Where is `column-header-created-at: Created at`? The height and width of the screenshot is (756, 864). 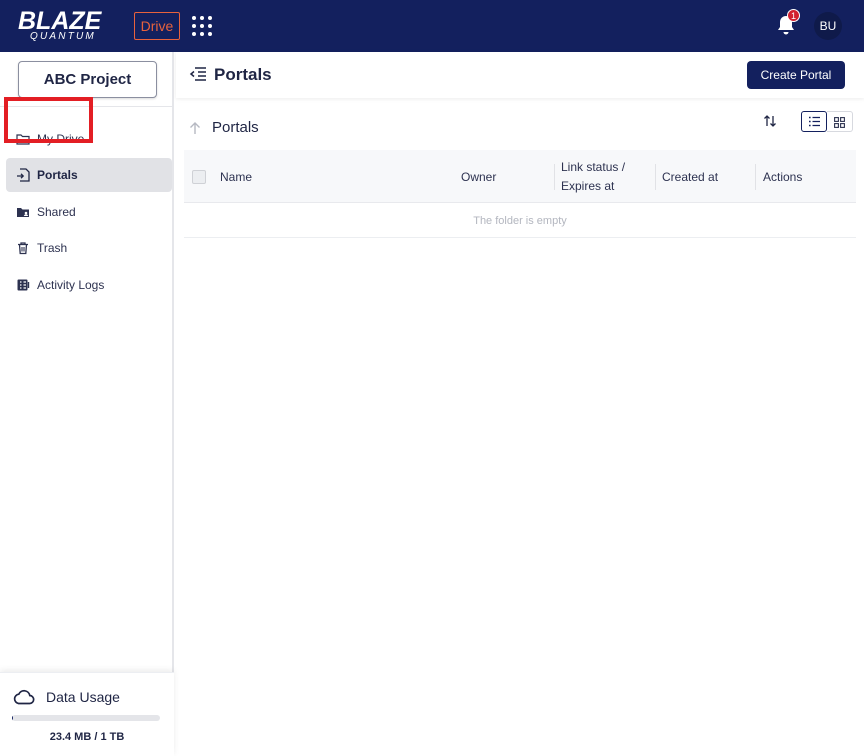 column-header-created-at: Created at is located at coordinates (707, 176).